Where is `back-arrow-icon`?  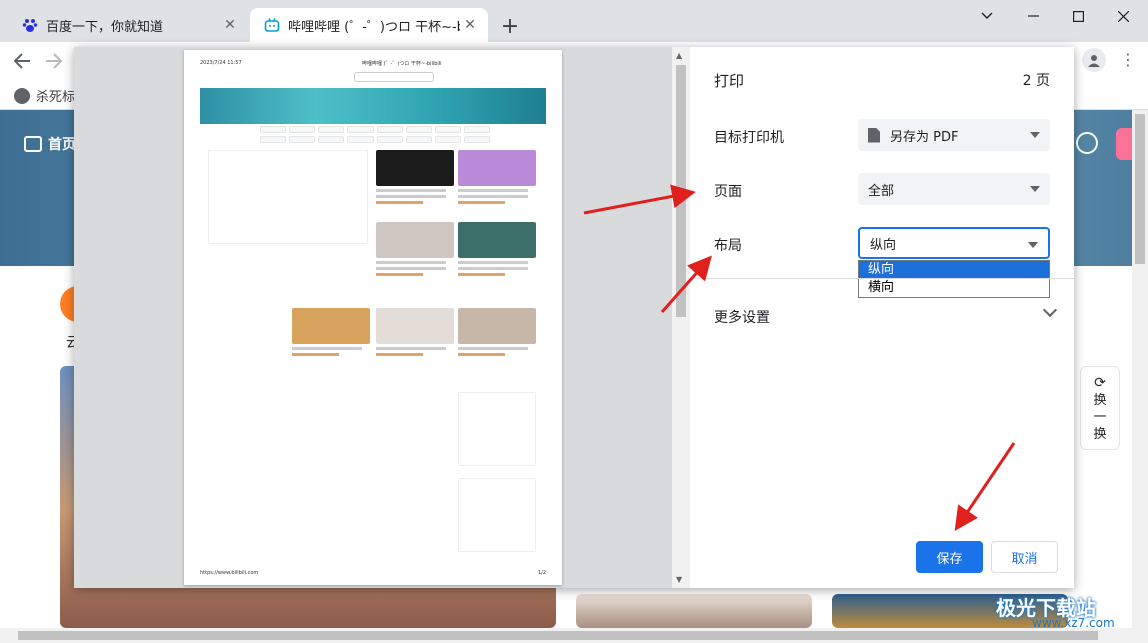
back-arrow-icon is located at coordinates (22, 61).